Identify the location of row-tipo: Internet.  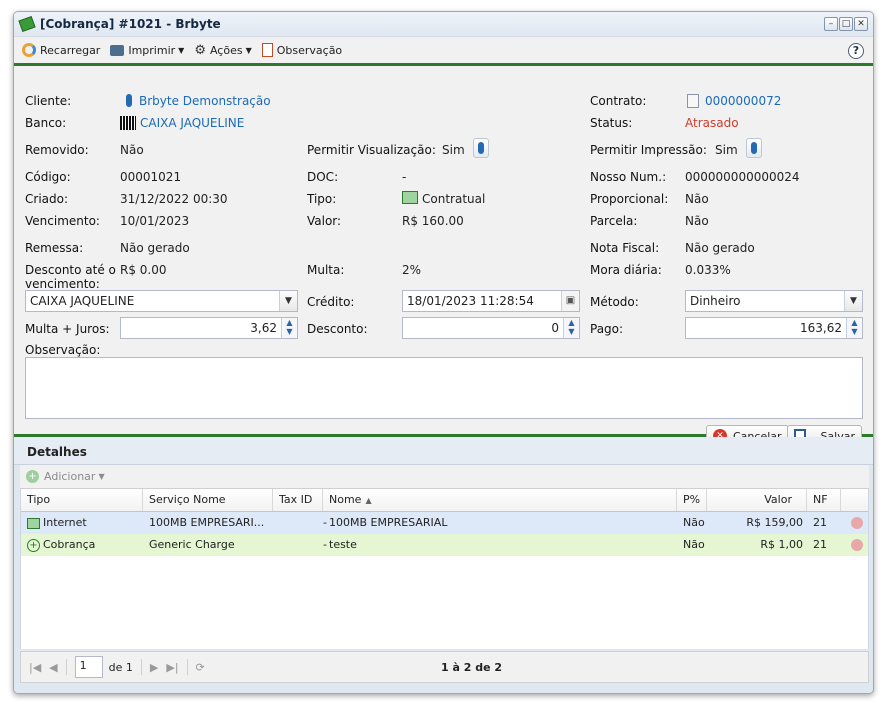
(65, 522).